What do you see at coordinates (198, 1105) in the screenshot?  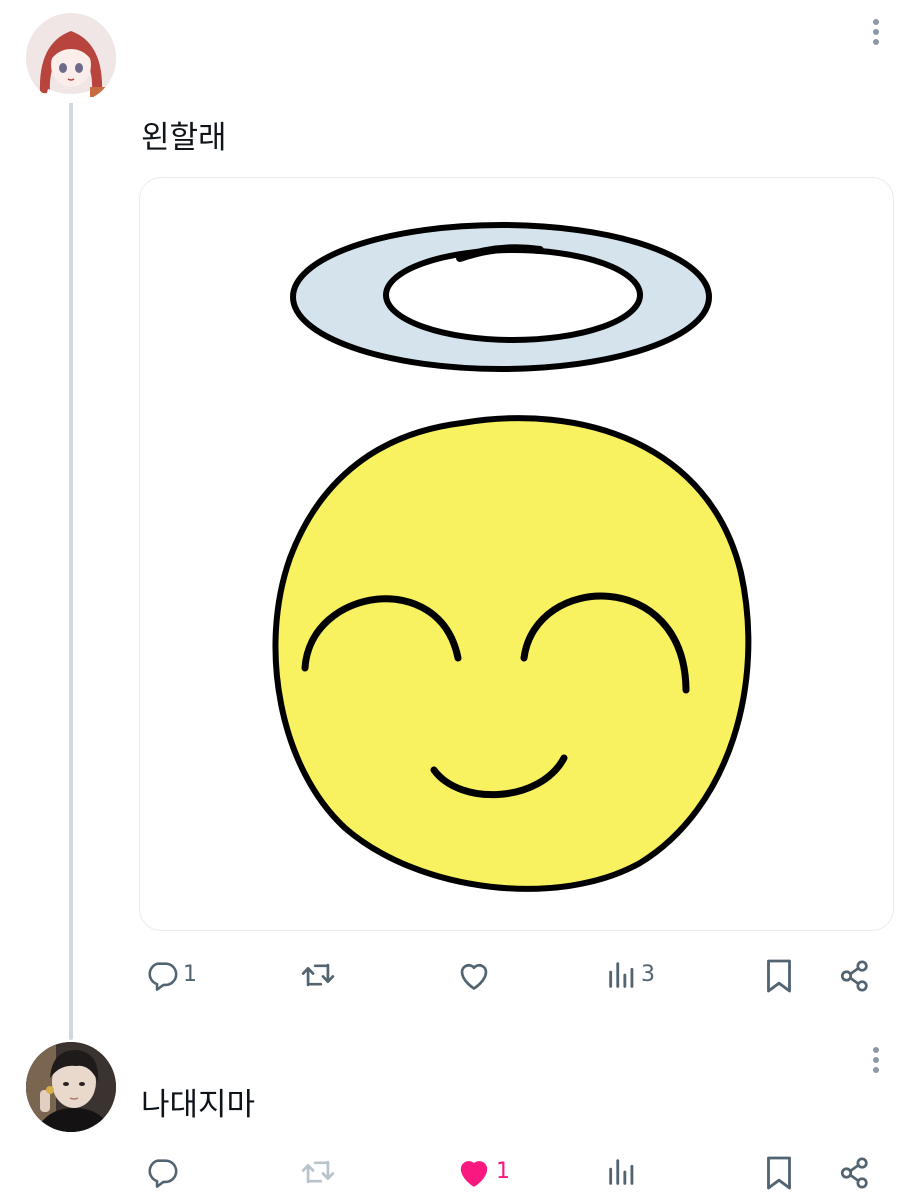 I see `post-text: 나대지마` at bounding box center [198, 1105].